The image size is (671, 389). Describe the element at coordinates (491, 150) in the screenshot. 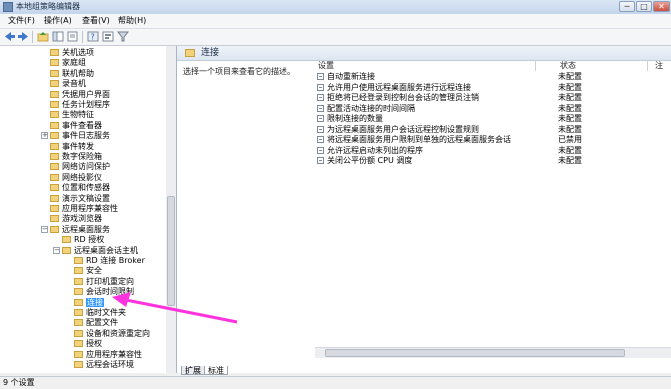

I see `policy-row: 允许远程启动未列出的程序 未配置` at that location.